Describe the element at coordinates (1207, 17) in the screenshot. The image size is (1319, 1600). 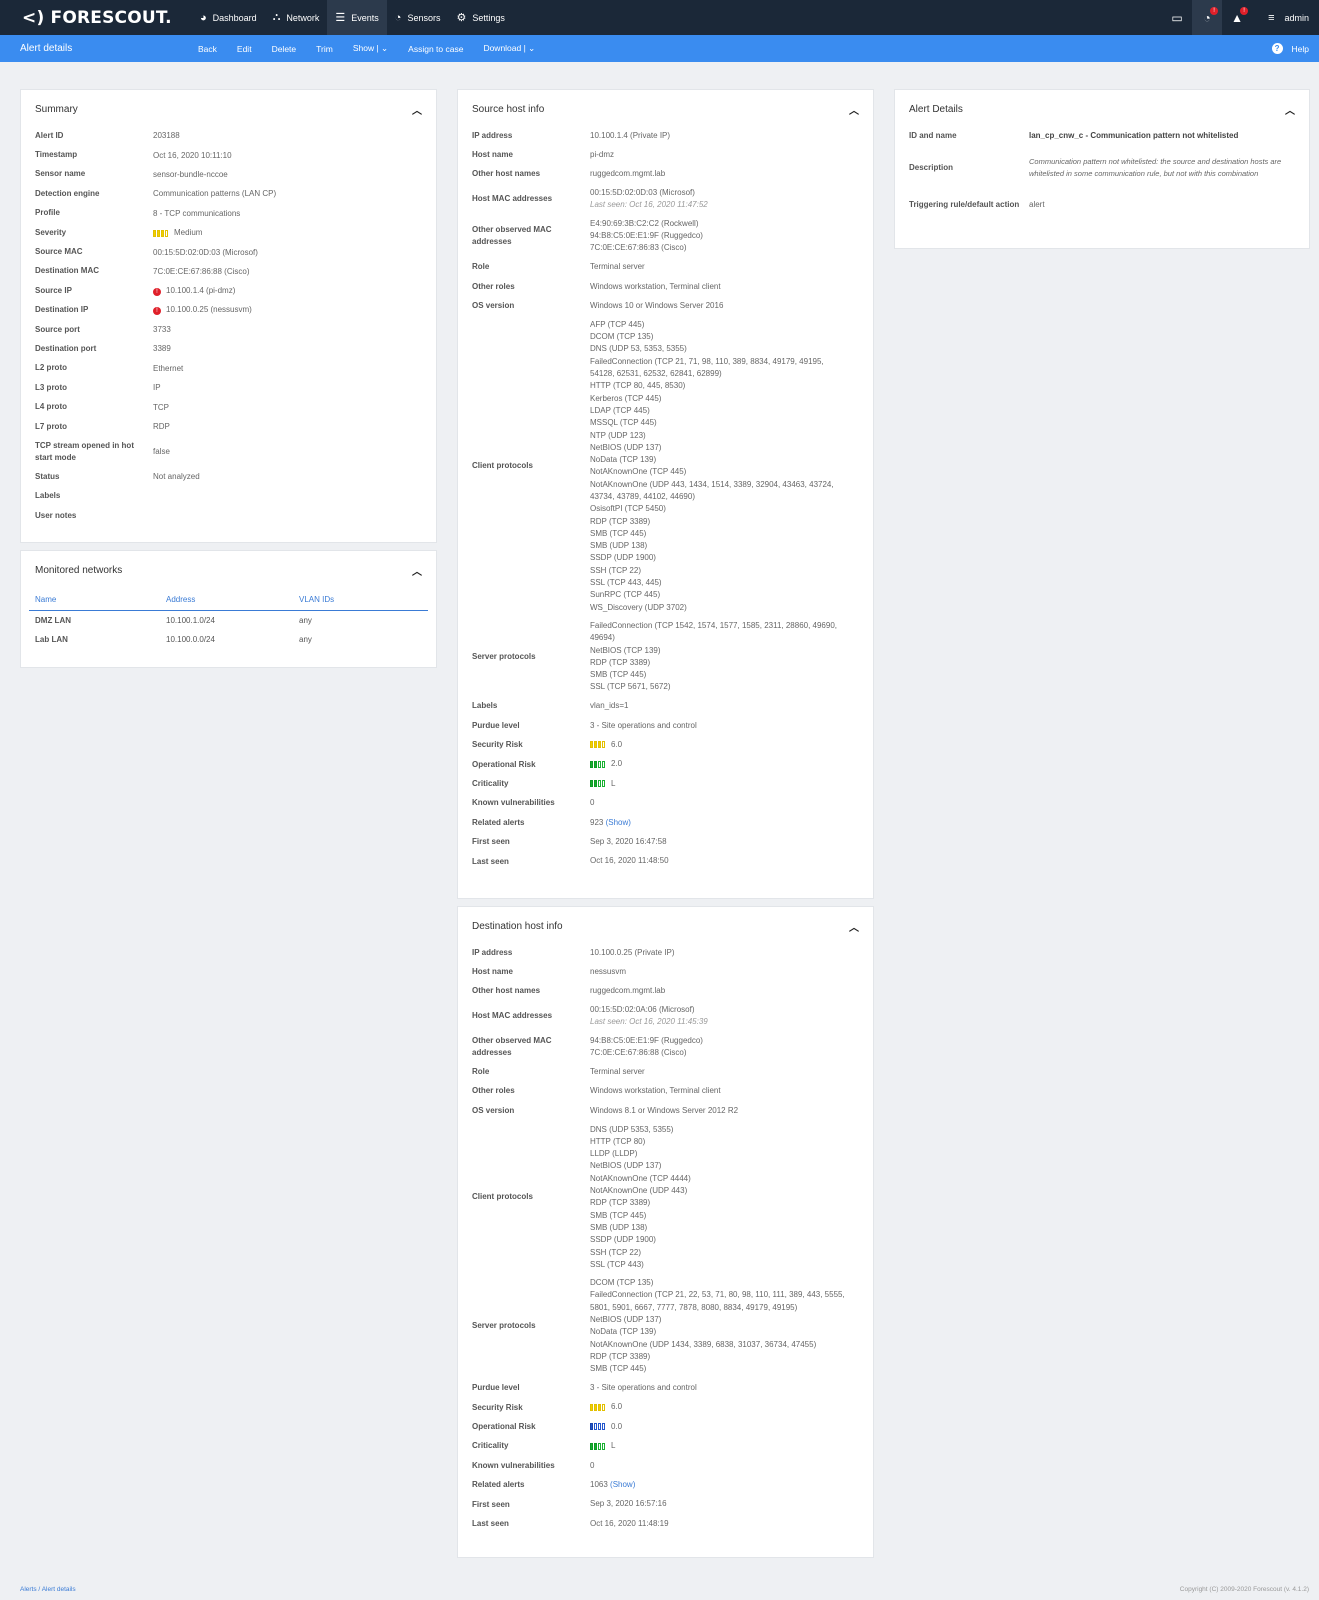
I see `feed-button: ◔!` at that location.